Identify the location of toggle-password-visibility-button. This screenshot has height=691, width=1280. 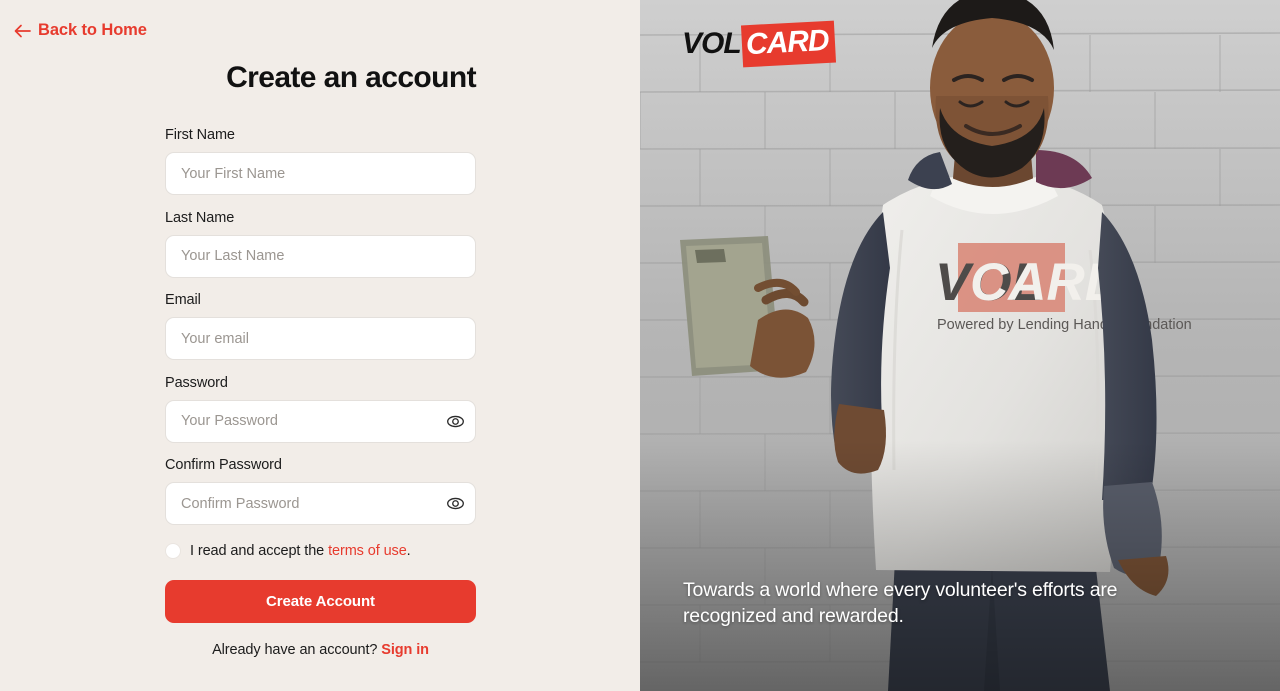
(455, 421).